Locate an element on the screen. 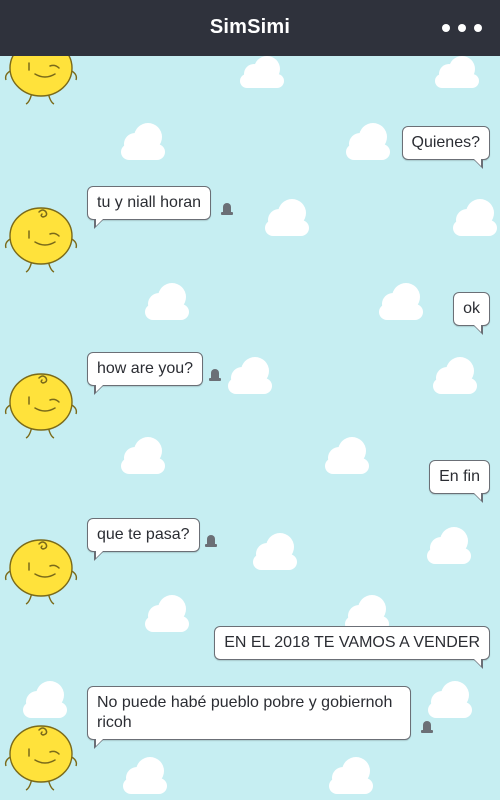 The width and height of the screenshot is (500, 800). chat-bubble-bot: que te pasa? is located at coordinates (143, 539).